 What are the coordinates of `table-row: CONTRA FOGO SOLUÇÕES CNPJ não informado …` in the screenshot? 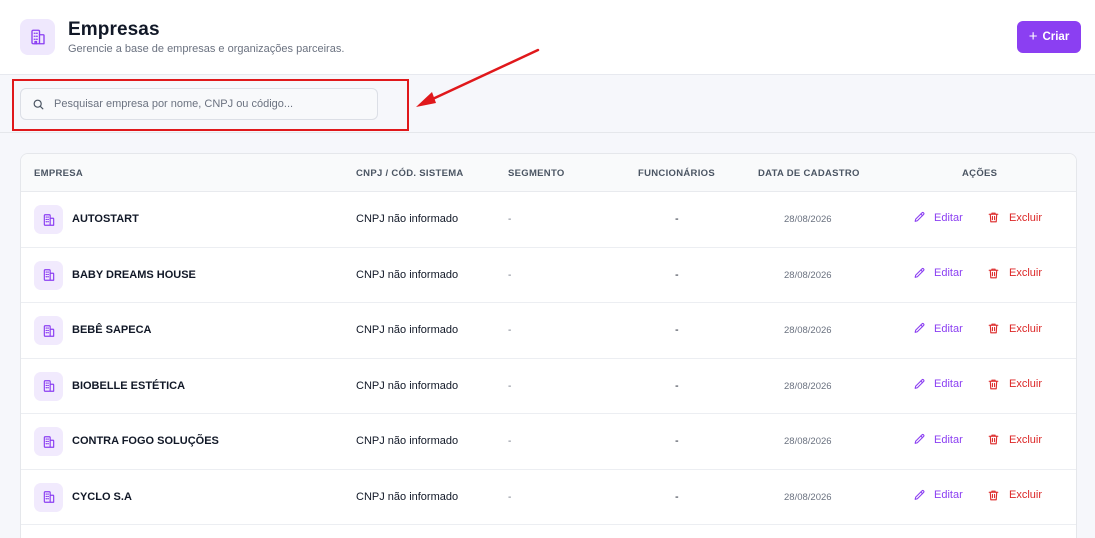 It's located at (548, 442).